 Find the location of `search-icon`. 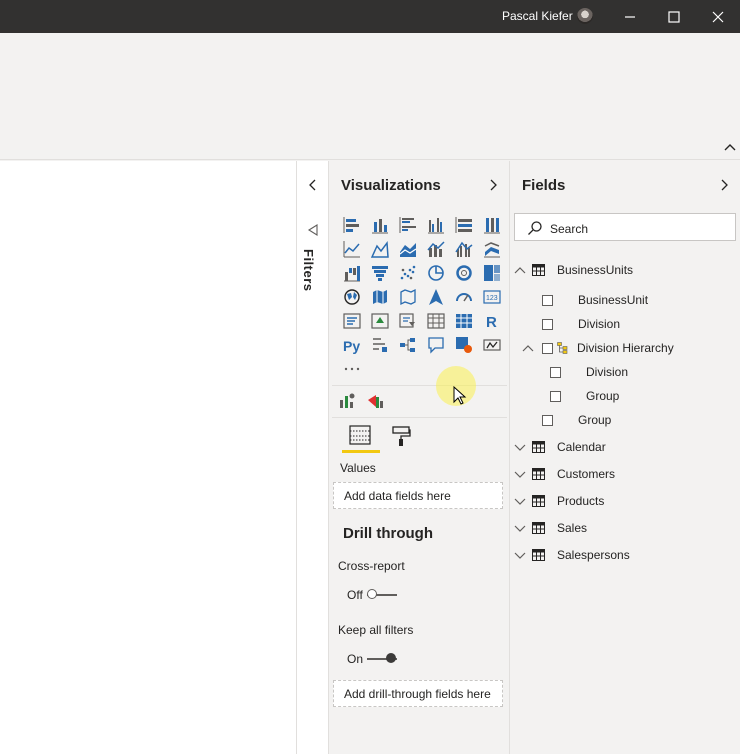

search-icon is located at coordinates (535, 228).